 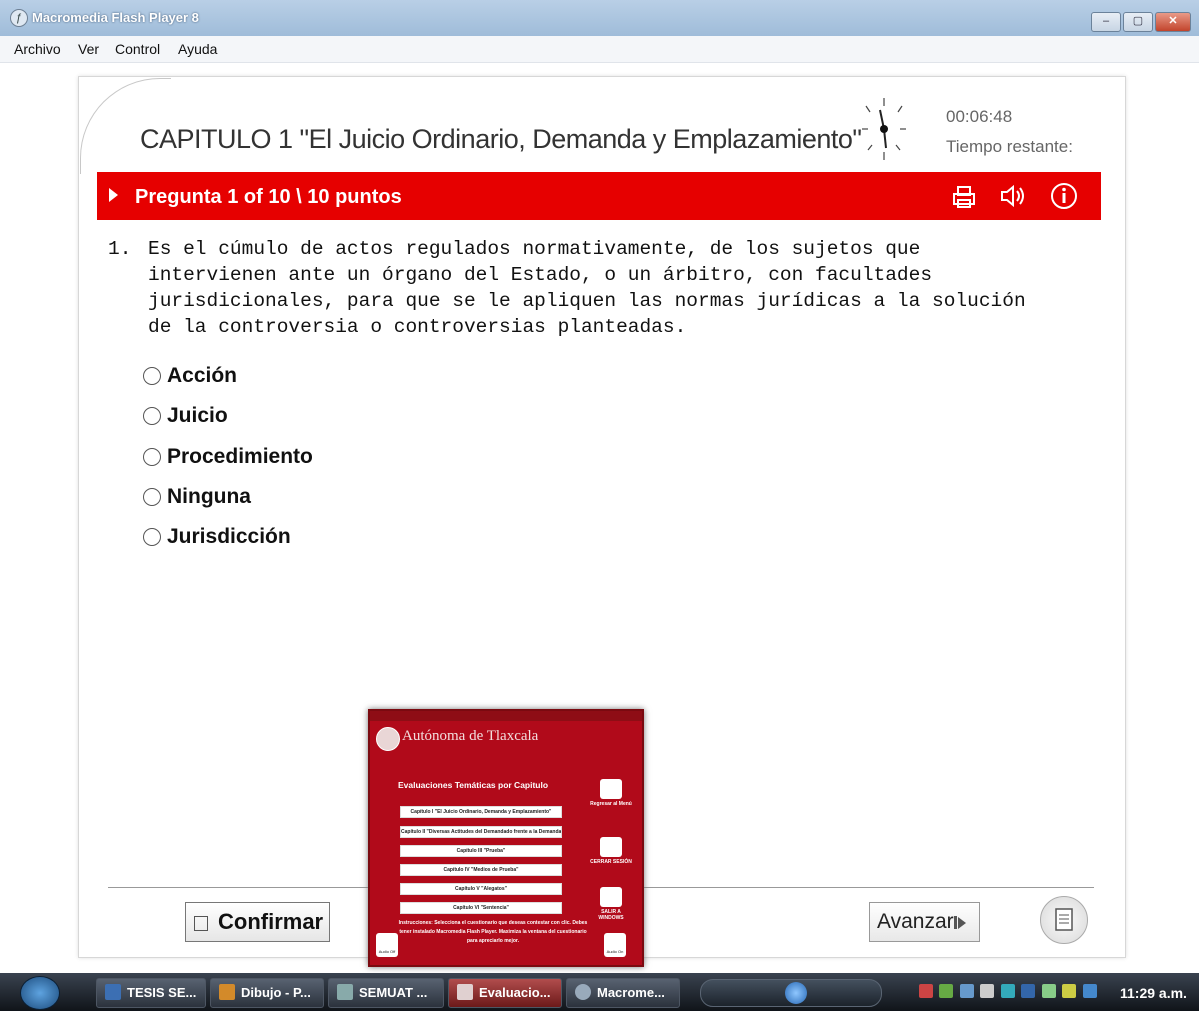 I want to click on play-icon, so click(x=962, y=923).